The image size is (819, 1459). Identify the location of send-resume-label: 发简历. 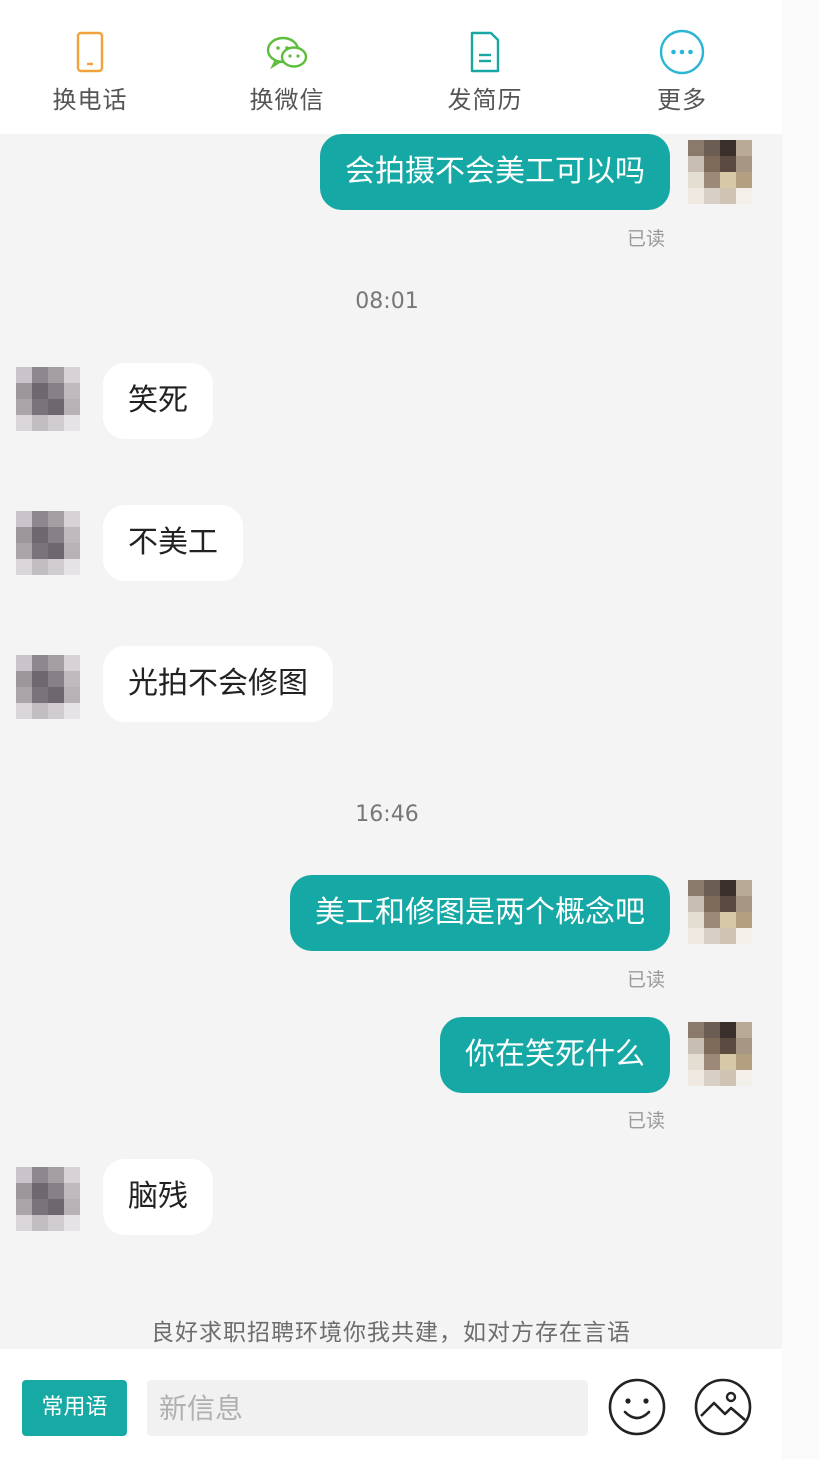
(485, 100).